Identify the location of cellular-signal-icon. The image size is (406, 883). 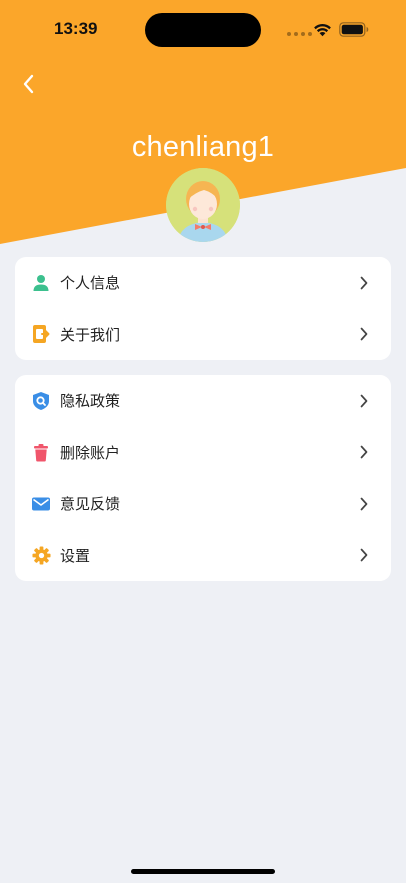
(299, 34).